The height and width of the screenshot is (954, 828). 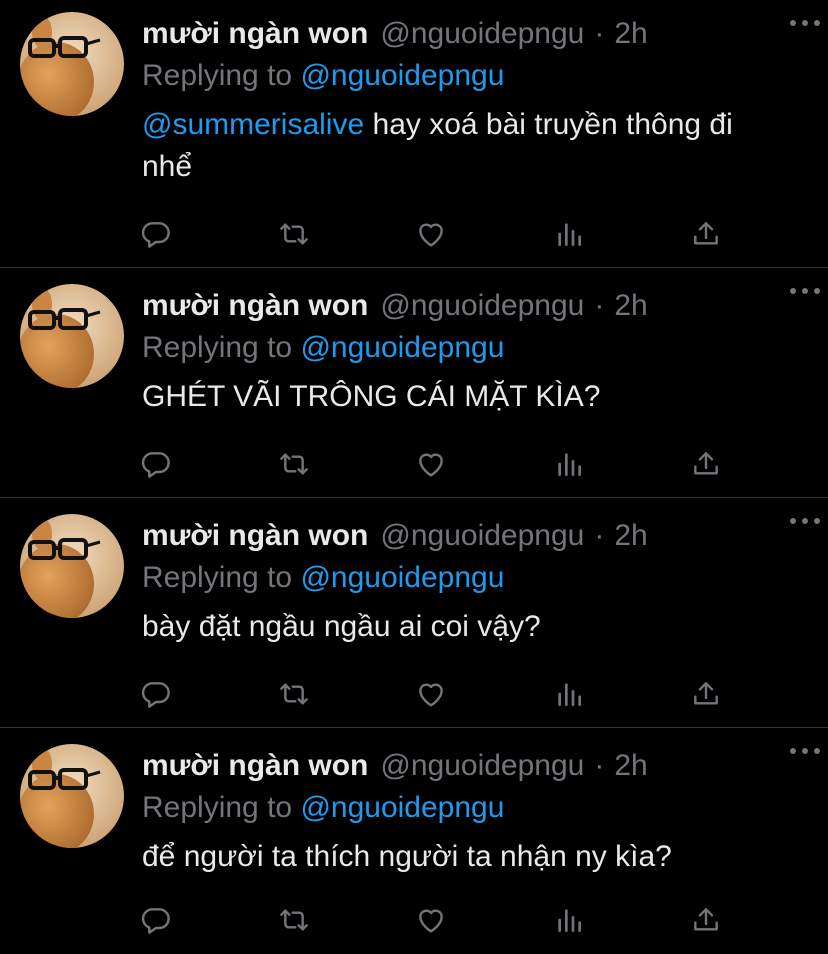 I want to click on mention-link: @summerisalive, so click(x=253, y=124).